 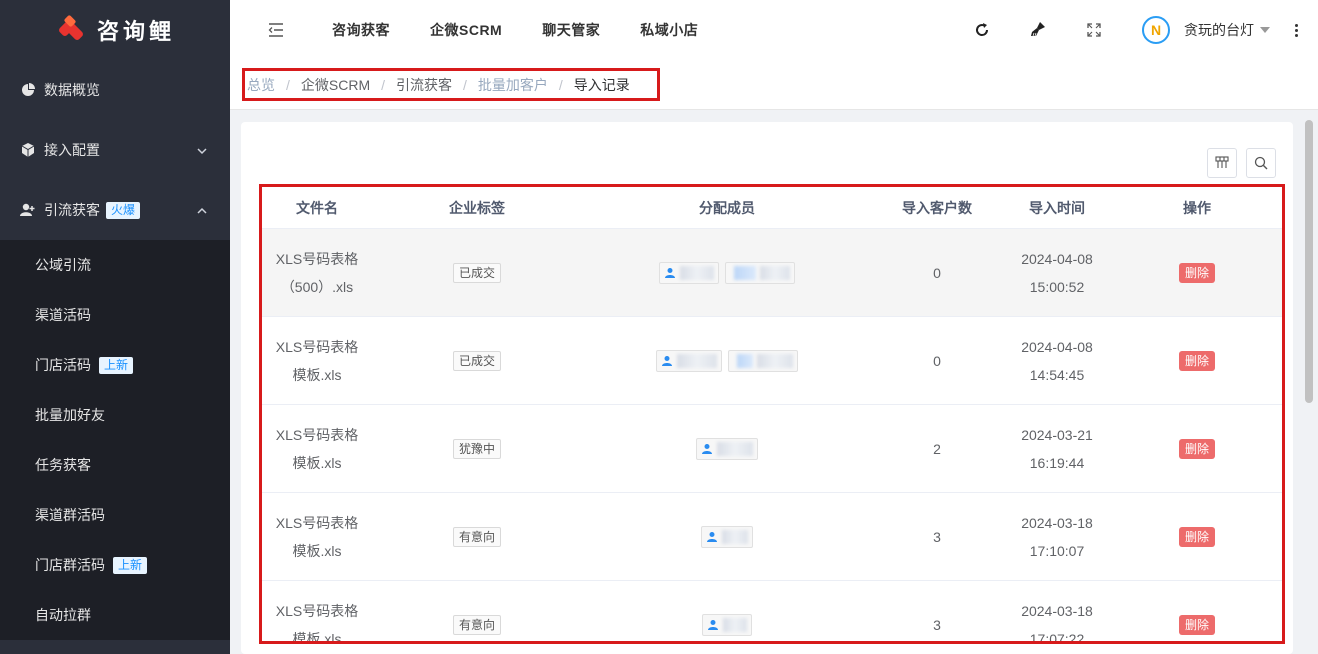 I want to click on nav-chat-manager: 聊天管家, so click(x=571, y=30).